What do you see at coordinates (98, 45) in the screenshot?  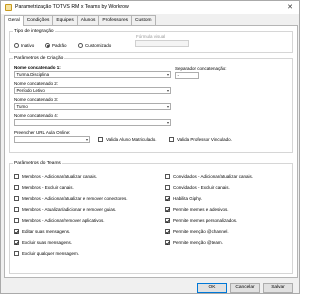 I see `radio-customizado-label: Customizado` at bounding box center [98, 45].